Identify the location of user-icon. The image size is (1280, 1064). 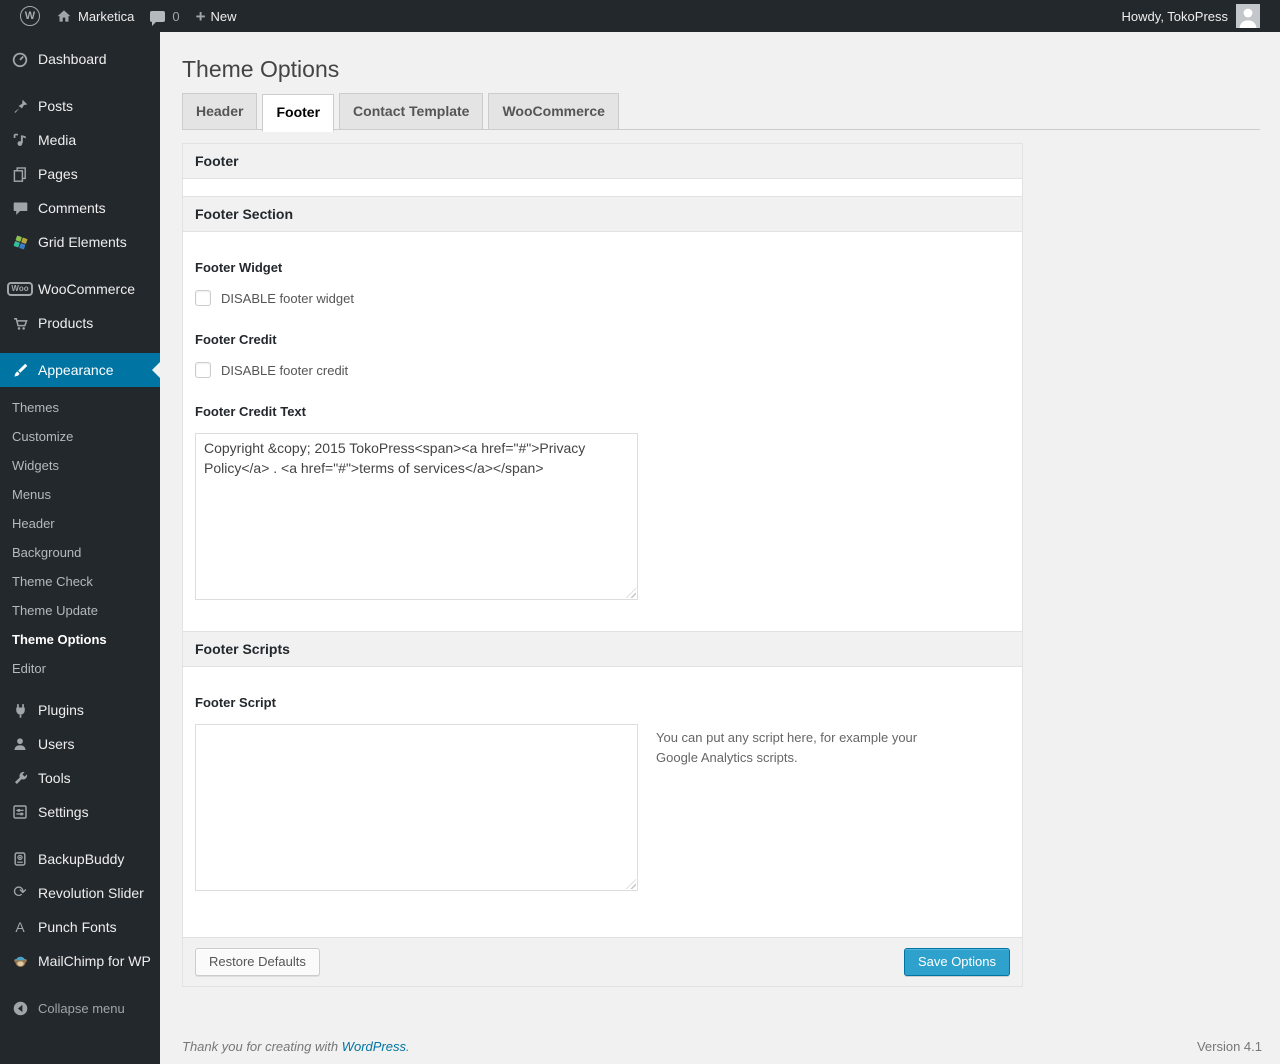
(20, 744).